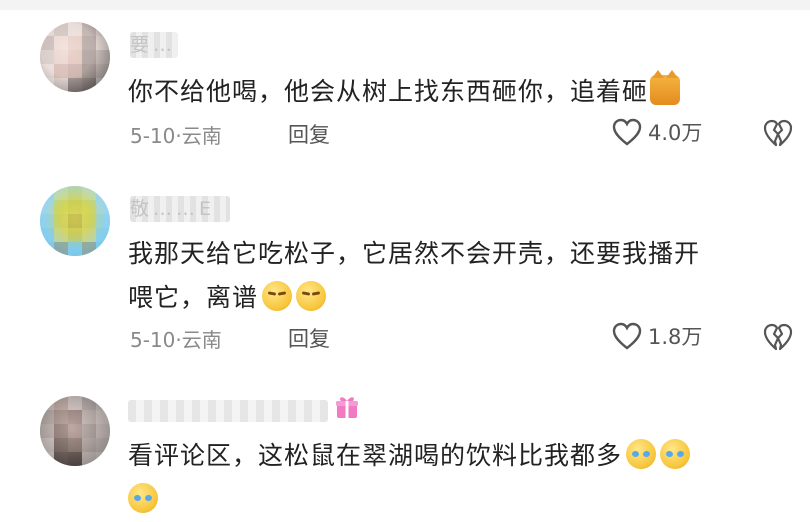  What do you see at coordinates (454, 276) in the screenshot?
I see `comment-text: 我那天给它吃松子，它居然不会开壳，还要我播开 喂它，离谱` at bounding box center [454, 276].